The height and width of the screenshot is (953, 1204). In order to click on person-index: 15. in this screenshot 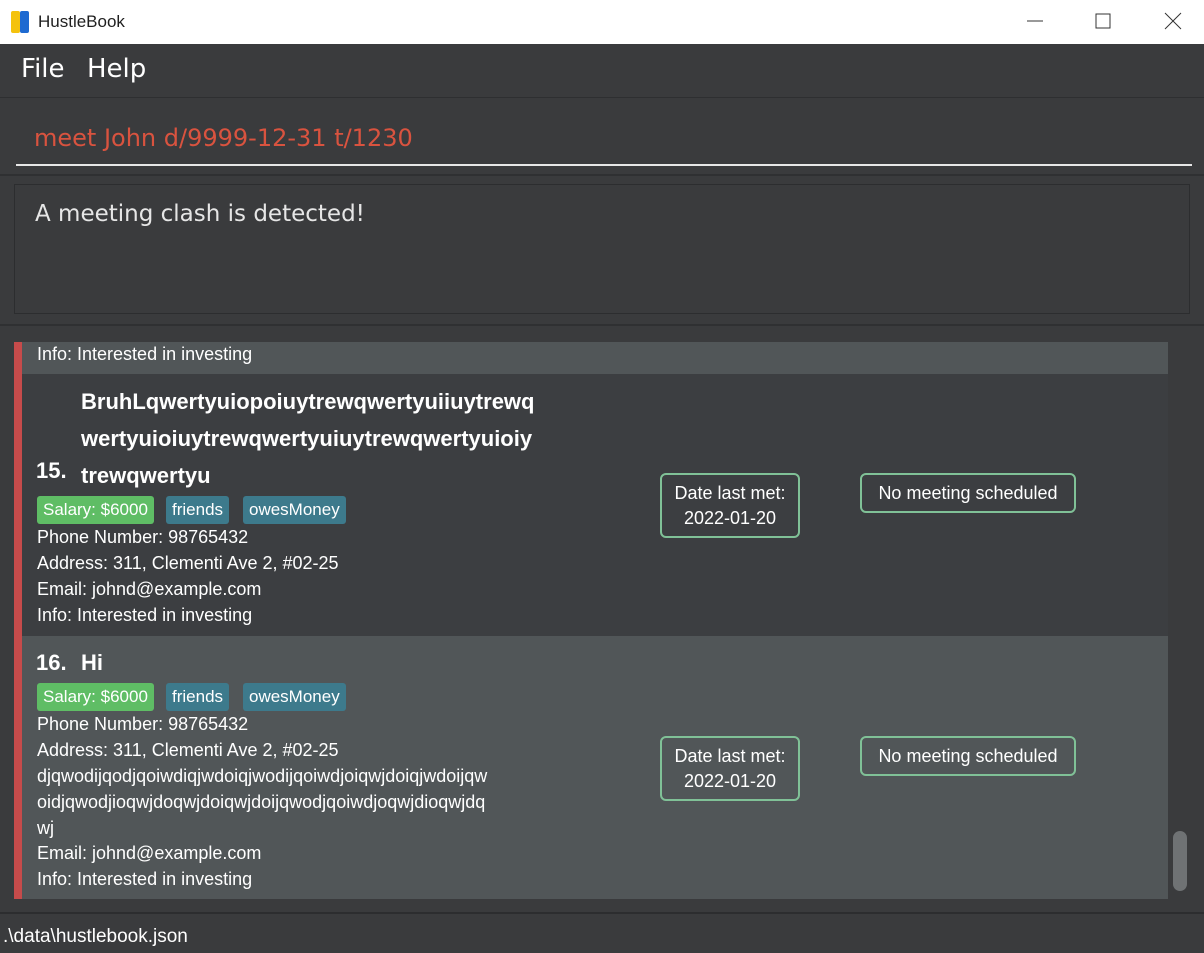, I will do `click(51, 470)`.